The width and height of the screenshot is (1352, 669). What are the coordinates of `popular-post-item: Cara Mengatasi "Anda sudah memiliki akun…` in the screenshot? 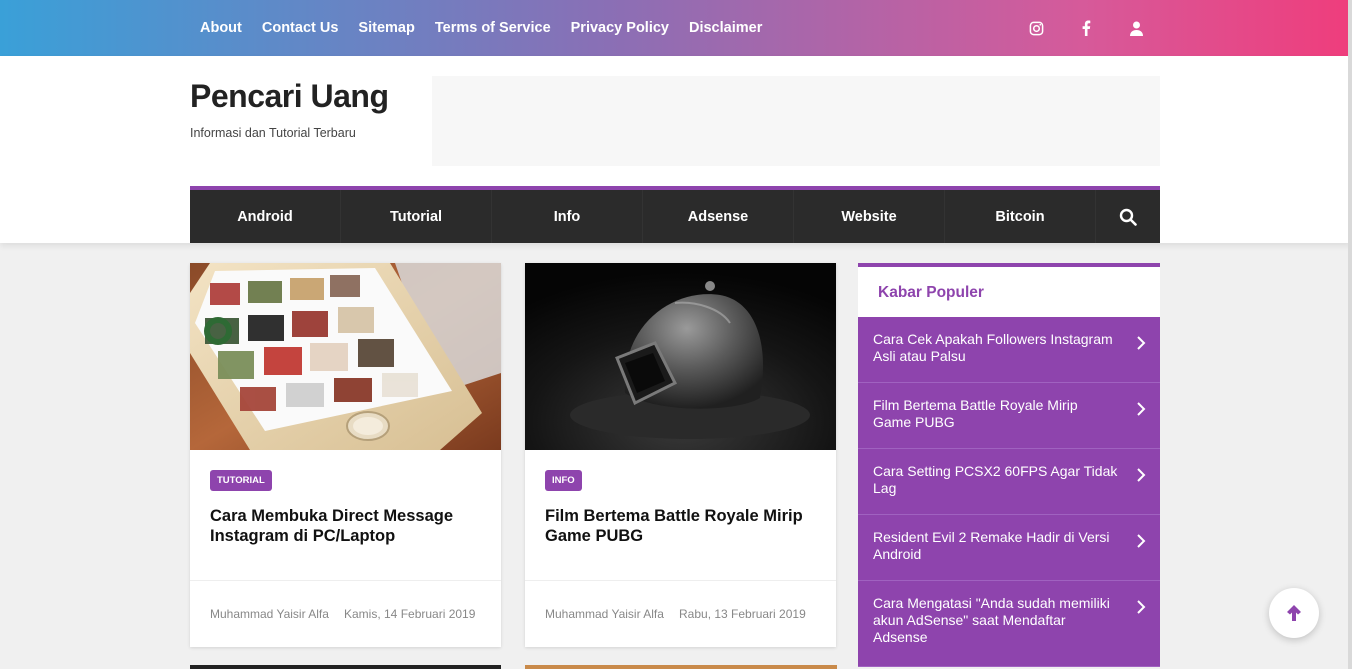 It's located at (1009, 624).